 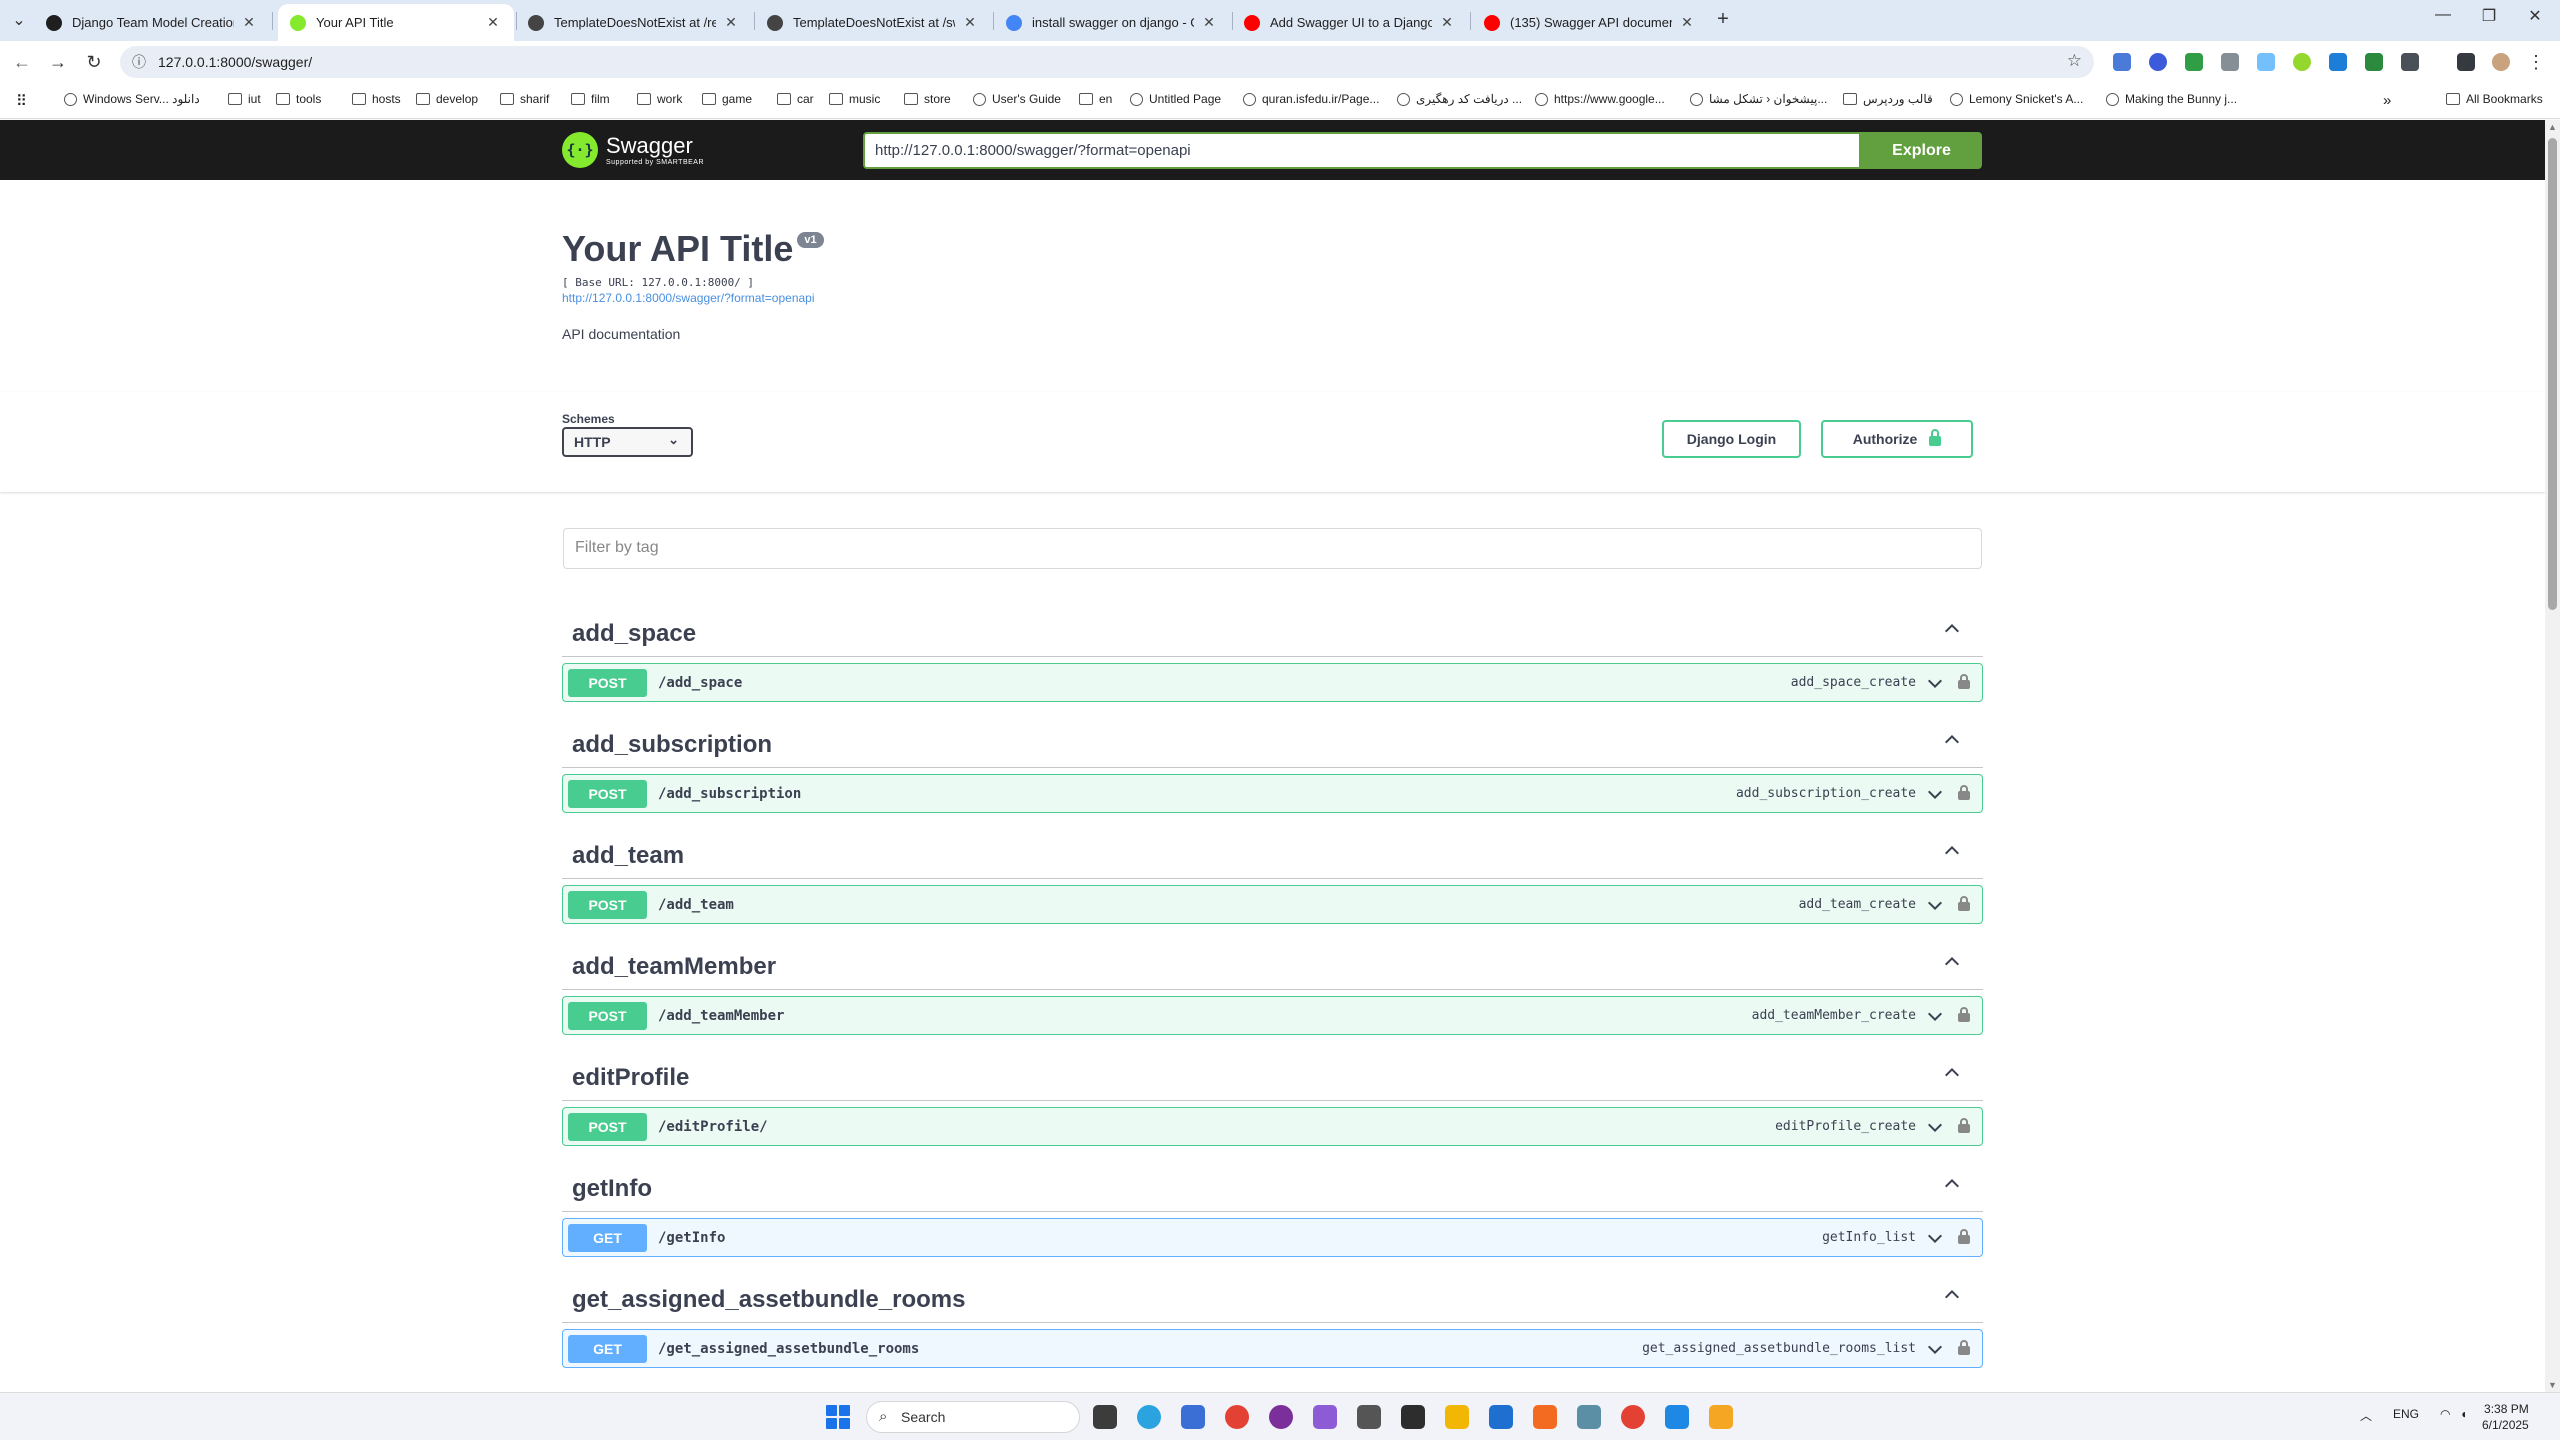 I want to click on bookmark-folder: develop, so click(x=447, y=99).